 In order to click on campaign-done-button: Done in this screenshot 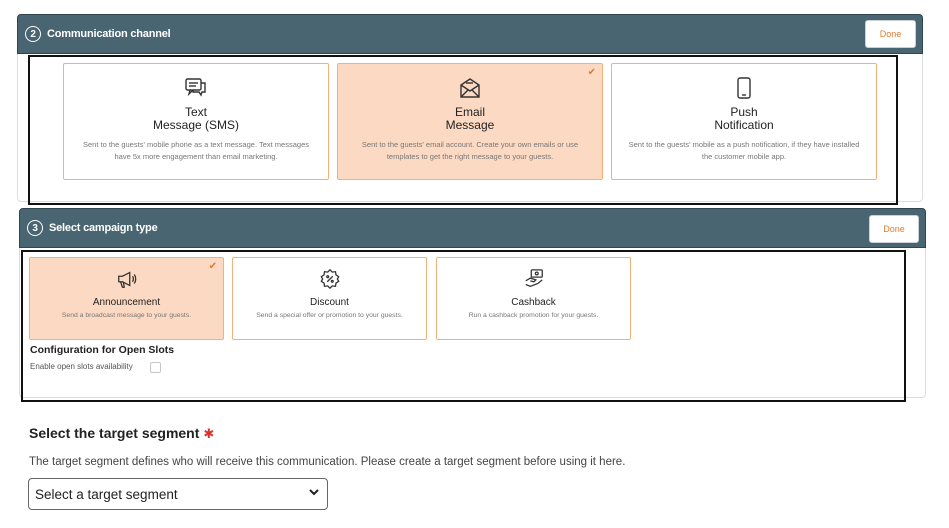, I will do `click(894, 229)`.